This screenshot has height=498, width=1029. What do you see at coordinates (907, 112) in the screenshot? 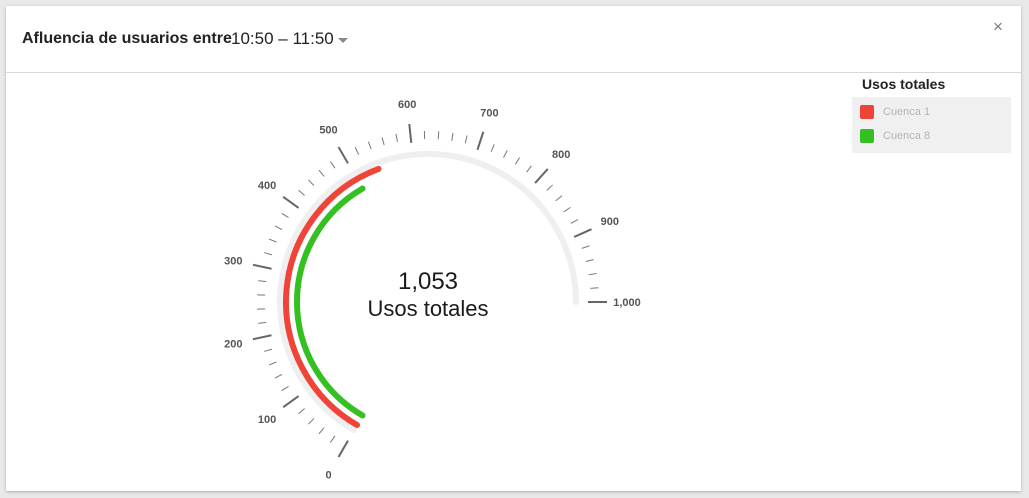
I see `legend-label: Cuenca 1` at bounding box center [907, 112].